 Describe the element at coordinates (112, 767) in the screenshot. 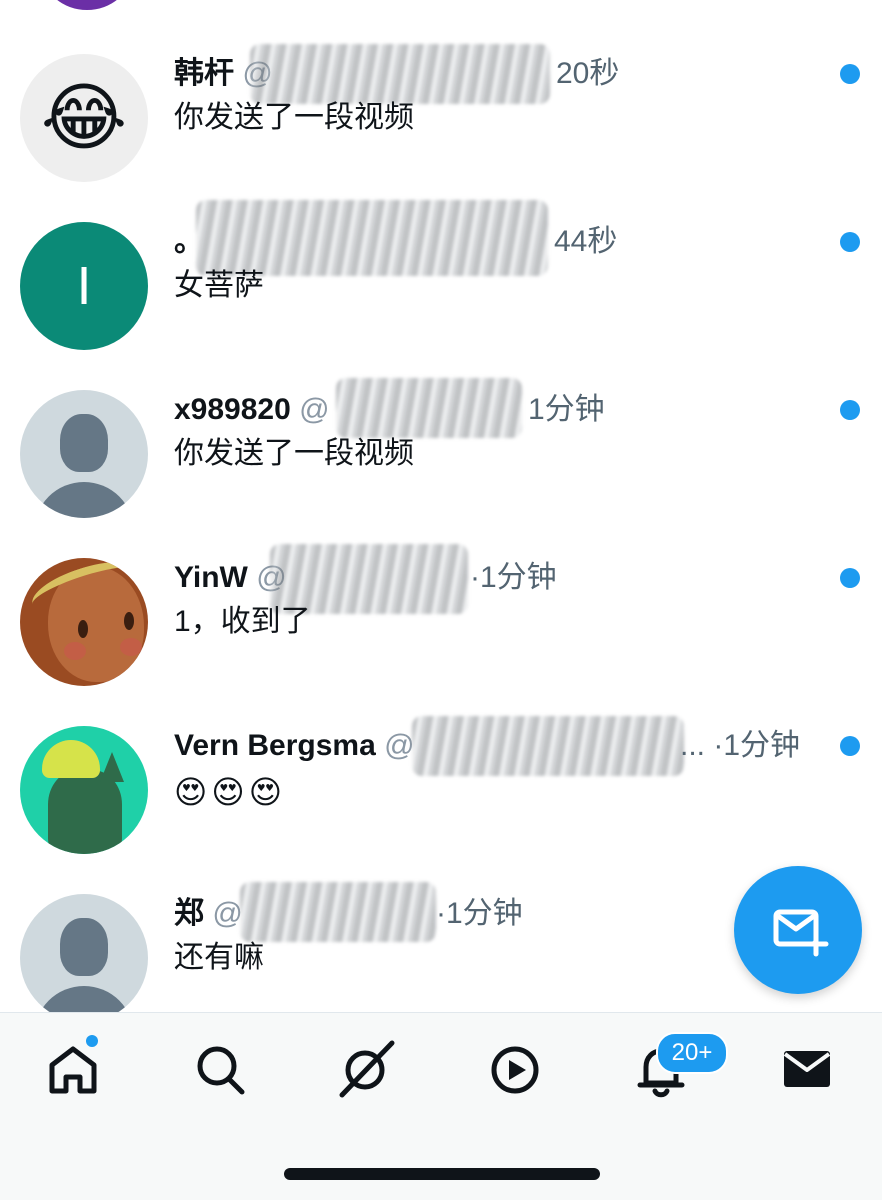

I see `avatar-ear` at that location.